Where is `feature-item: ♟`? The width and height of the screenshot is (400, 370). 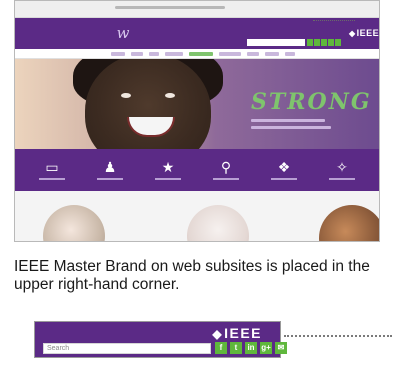 feature-item: ♟ is located at coordinates (110, 170).